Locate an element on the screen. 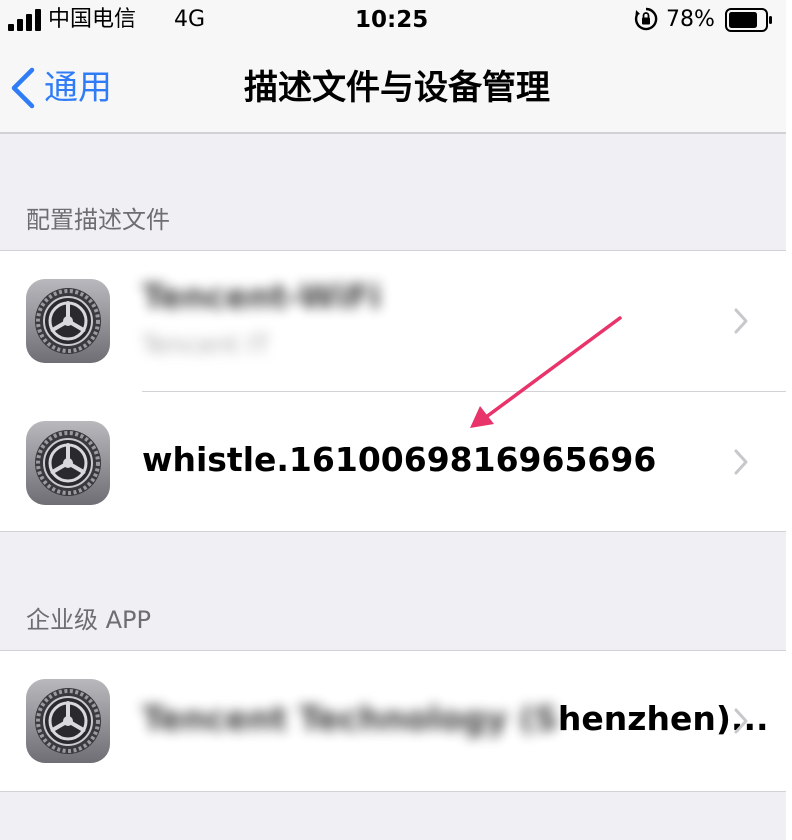 This screenshot has height=840, width=792. enterprise-app-title-blurred: Tencent Technology (S is located at coordinates (350, 718).